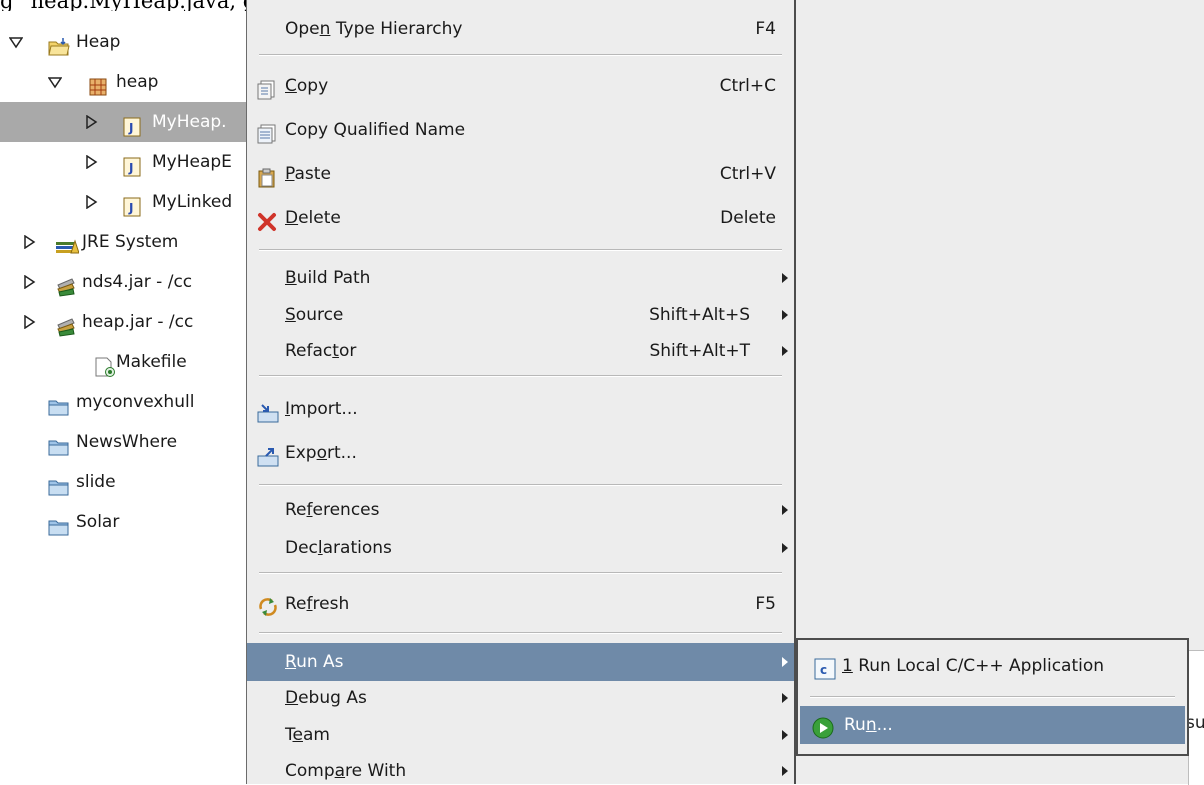 This screenshot has height=785, width=1204. I want to click on shortcut-label: Shift+Alt+T, so click(699, 351).